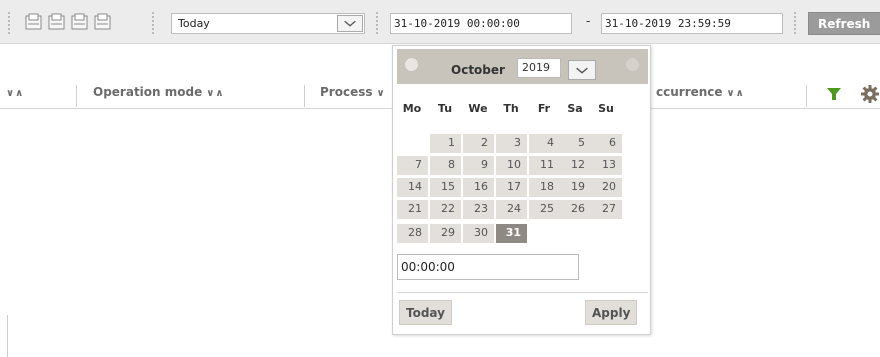  Describe the element at coordinates (700, 92) in the screenshot. I see `column-header-occurrence: ccurrence ∨∧` at that location.